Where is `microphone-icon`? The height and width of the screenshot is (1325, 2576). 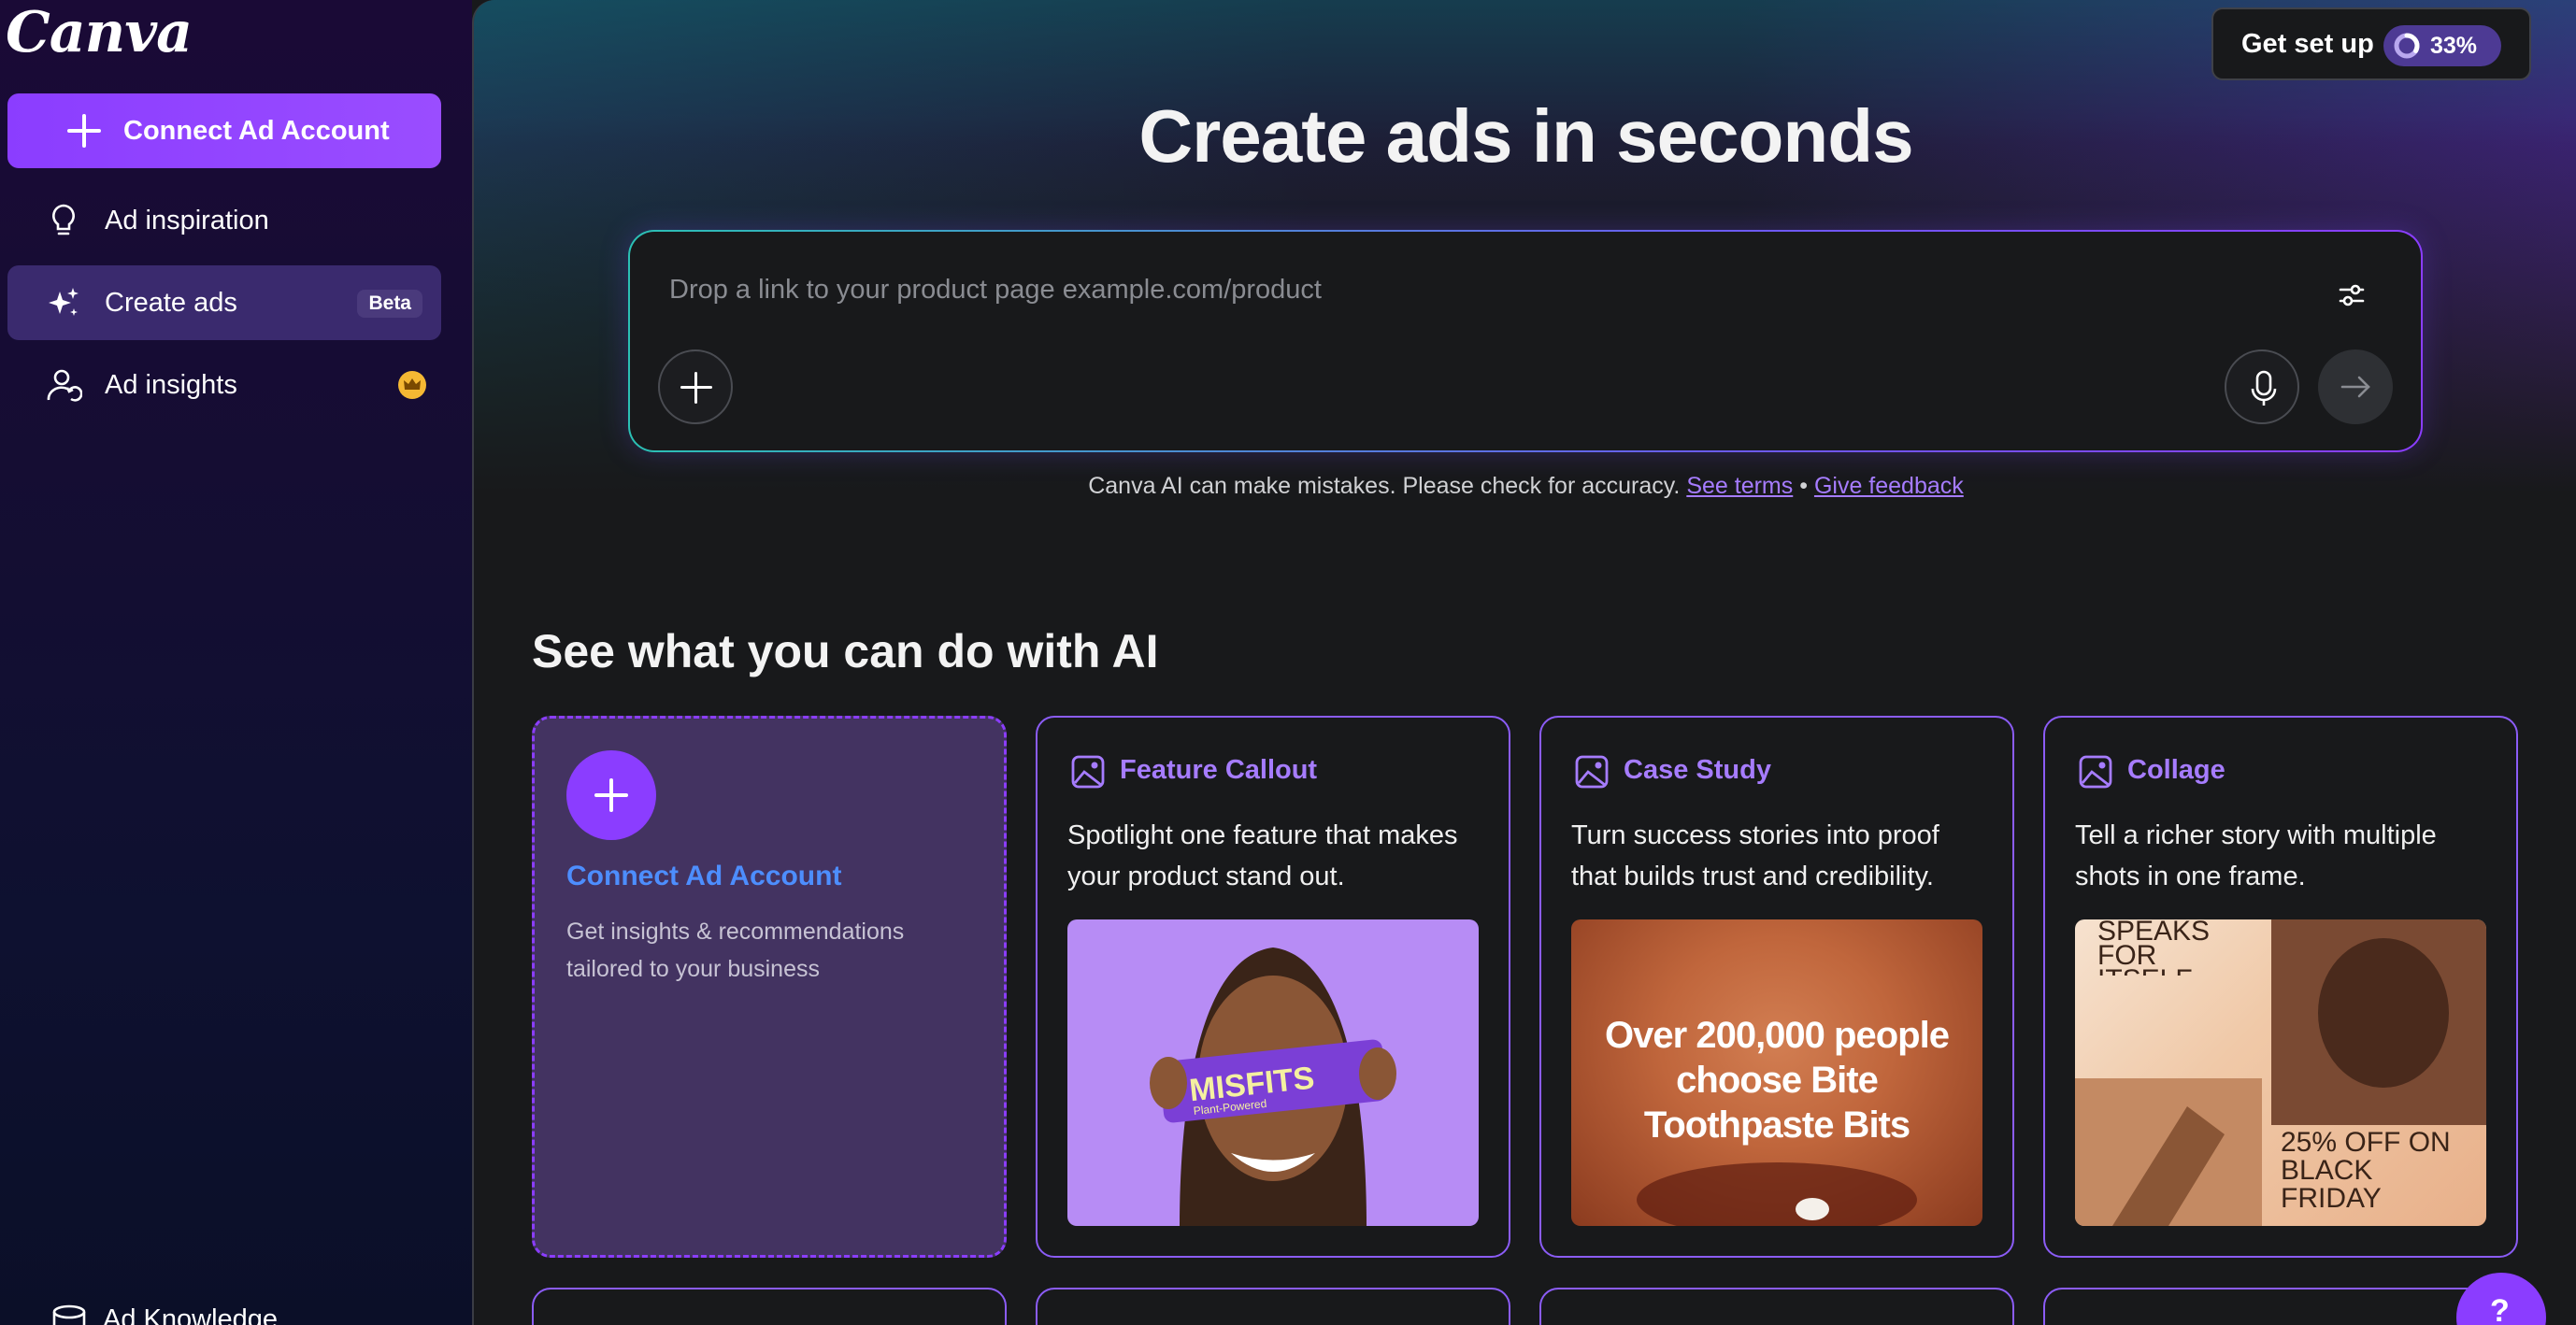 microphone-icon is located at coordinates (2264, 388).